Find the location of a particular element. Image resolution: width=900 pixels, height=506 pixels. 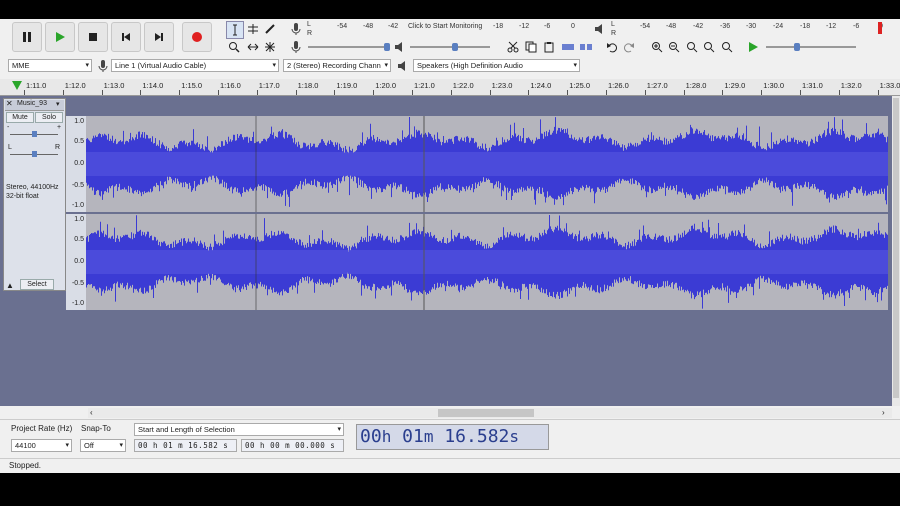

stop-icon is located at coordinates (93, 37).